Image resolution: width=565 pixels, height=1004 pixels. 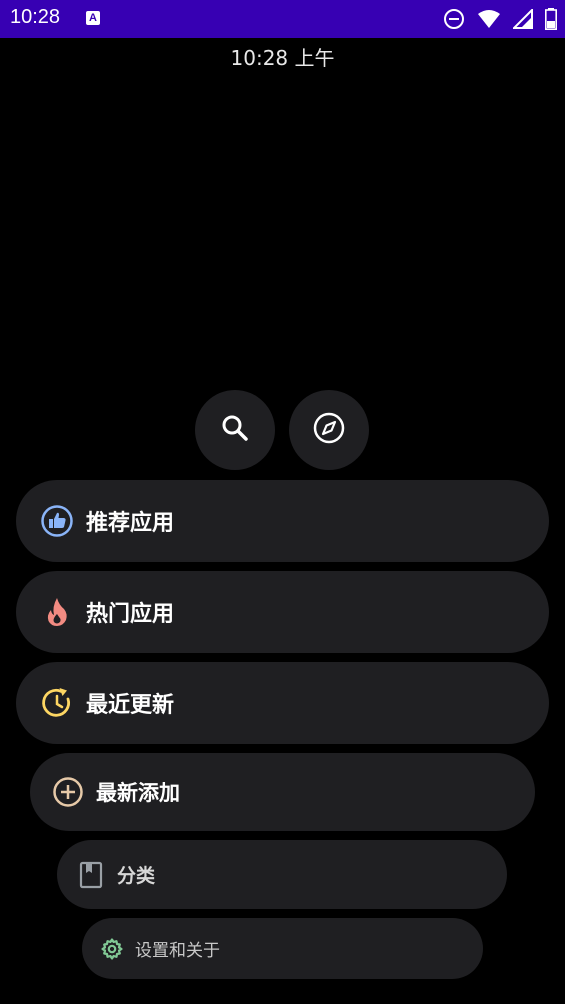 What do you see at coordinates (138, 793) in the screenshot?
I see `menu-item-label: 最新添加` at bounding box center [138, 793].